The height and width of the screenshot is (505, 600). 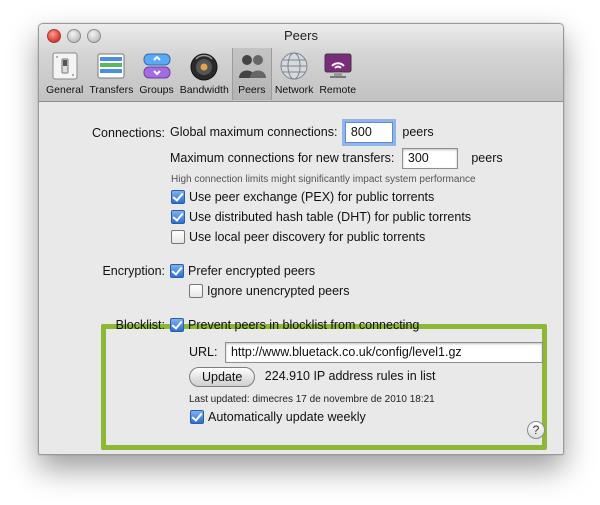 I want to click on window-title: Peers, so click(x=301, y=35).